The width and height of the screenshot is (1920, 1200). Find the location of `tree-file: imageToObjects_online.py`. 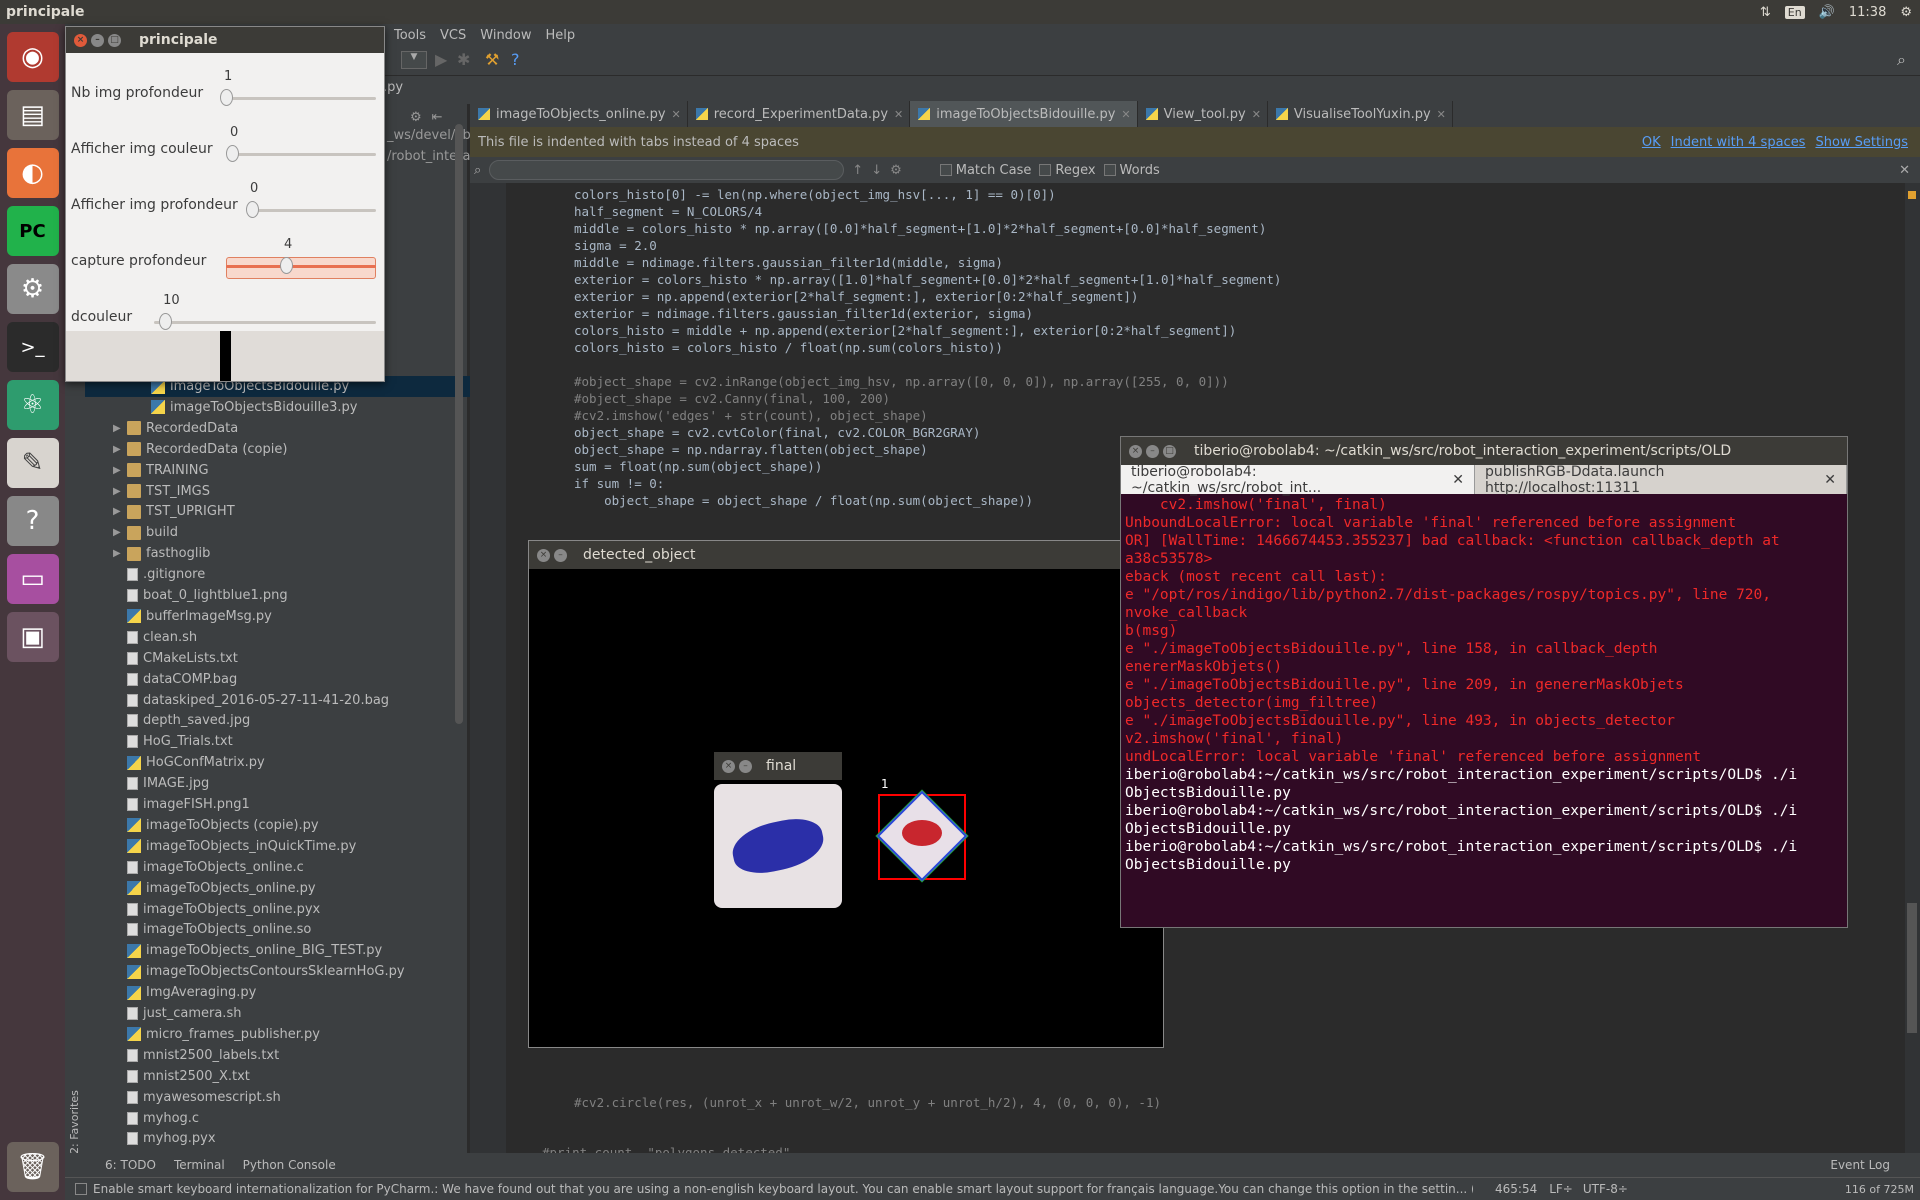

tree-file: imageToObjects_online.py is located at coordinates (285, 888).